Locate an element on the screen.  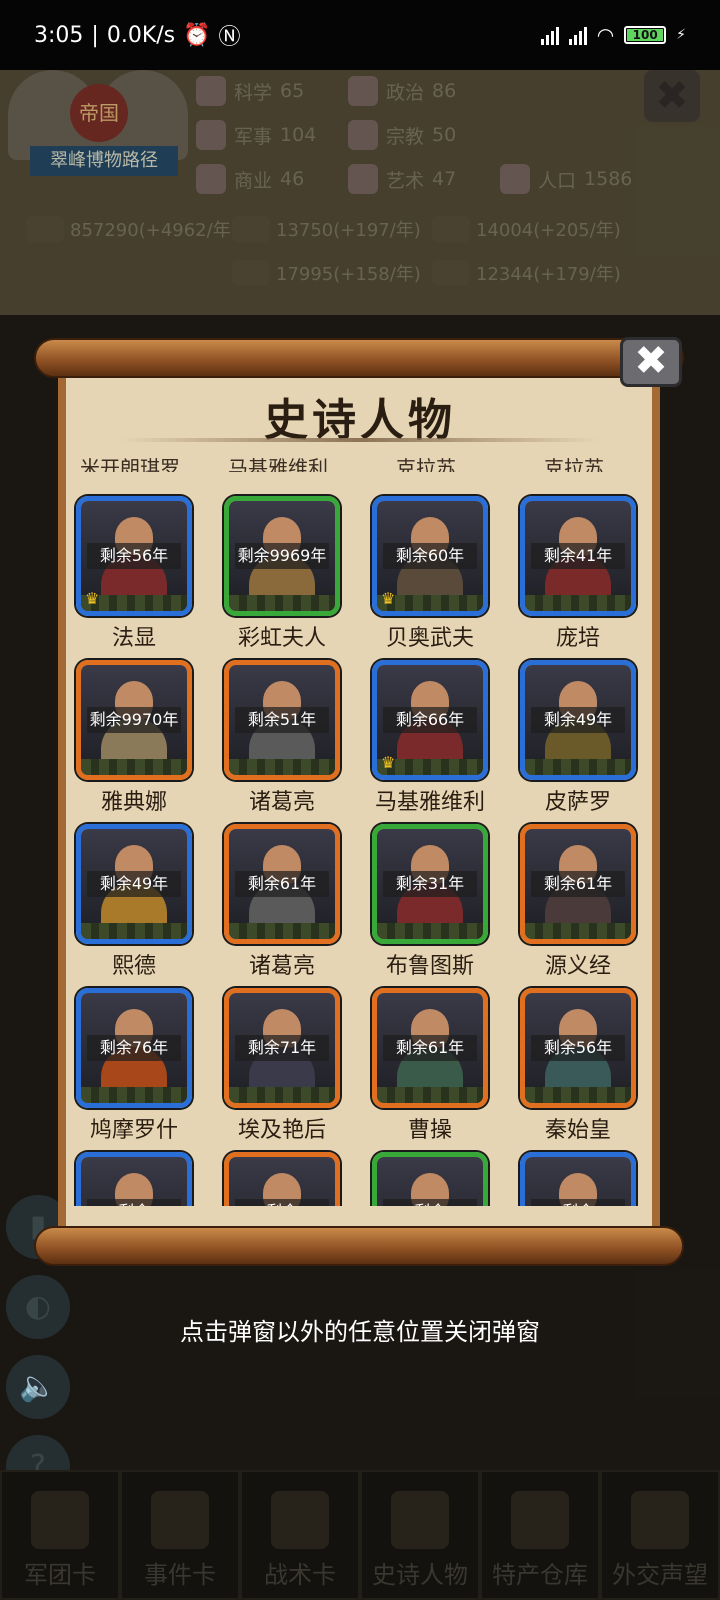
battery-icon: 100 is located at coordinates (645, 35).